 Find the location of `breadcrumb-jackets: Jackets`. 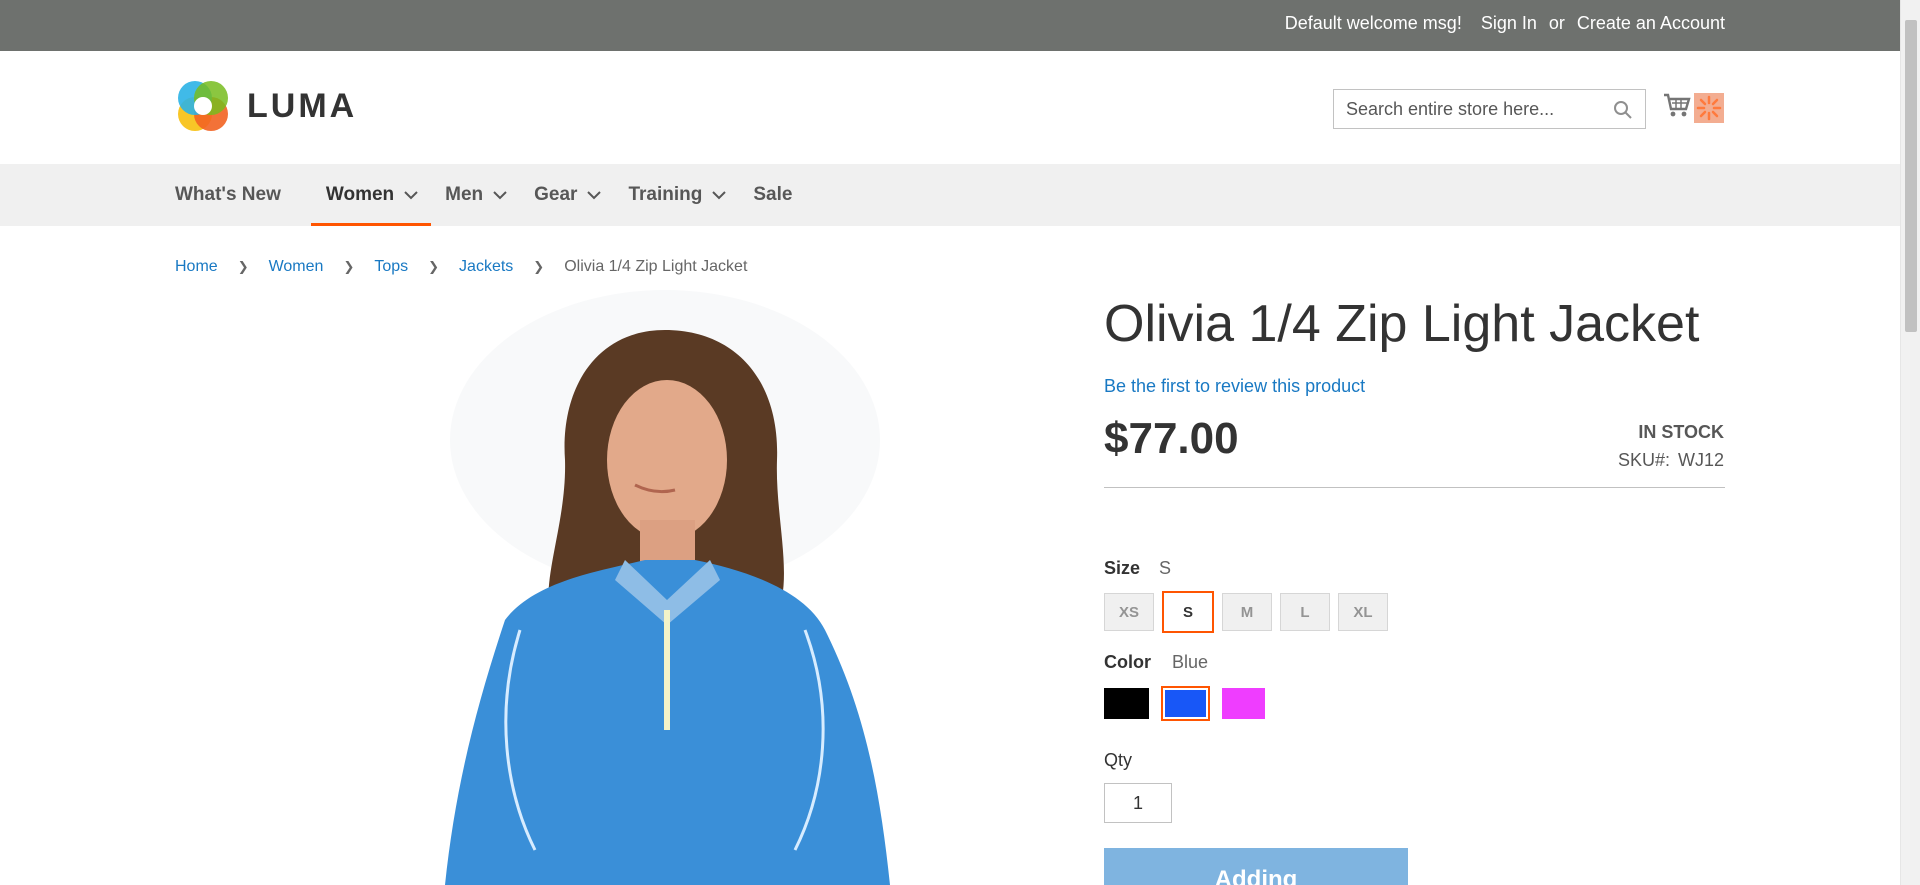

breadcrumb-jackets: Jackets is located at coordinates (486, 267).